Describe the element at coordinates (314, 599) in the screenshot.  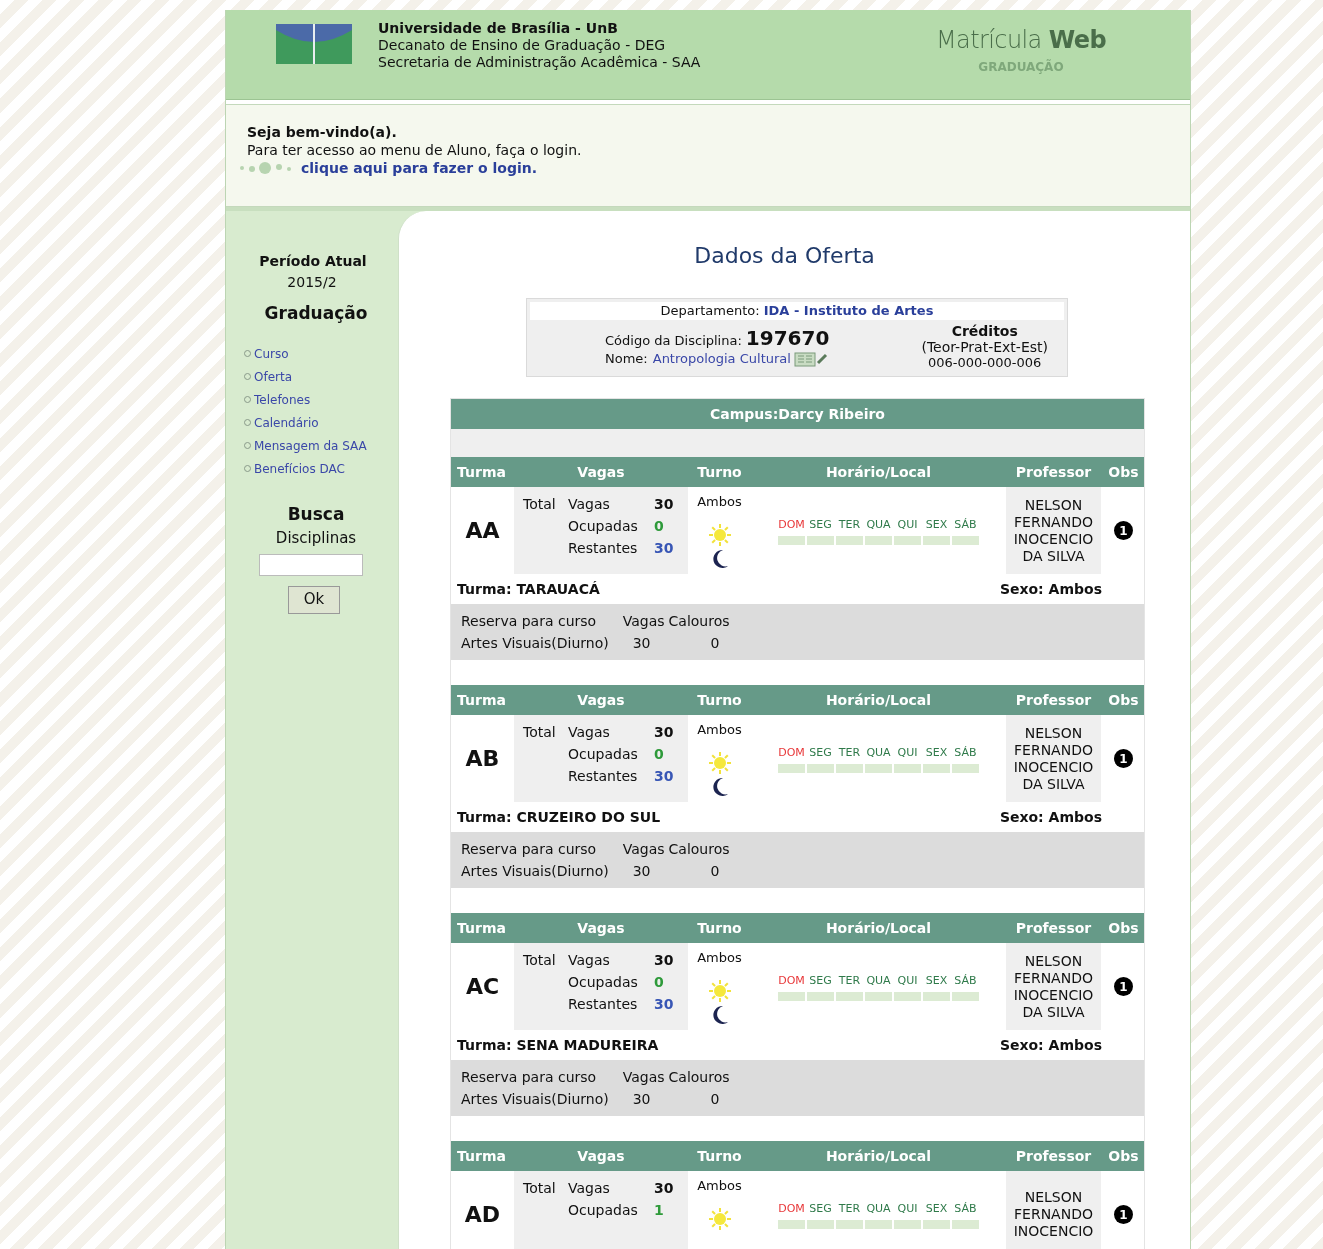
I see `ok-button: Ok` at that location.